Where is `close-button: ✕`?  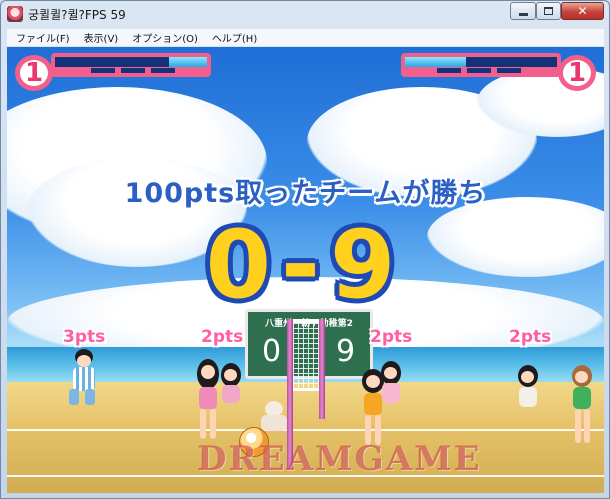
close-button: ✕ is located at coordinates (582, 11).